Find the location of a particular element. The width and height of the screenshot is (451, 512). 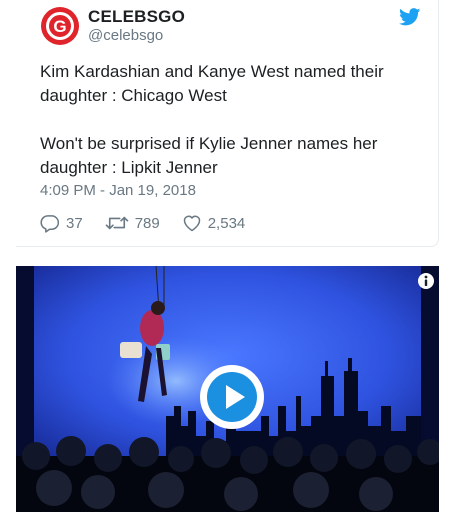

play-button is located at coordinates (232, 397).